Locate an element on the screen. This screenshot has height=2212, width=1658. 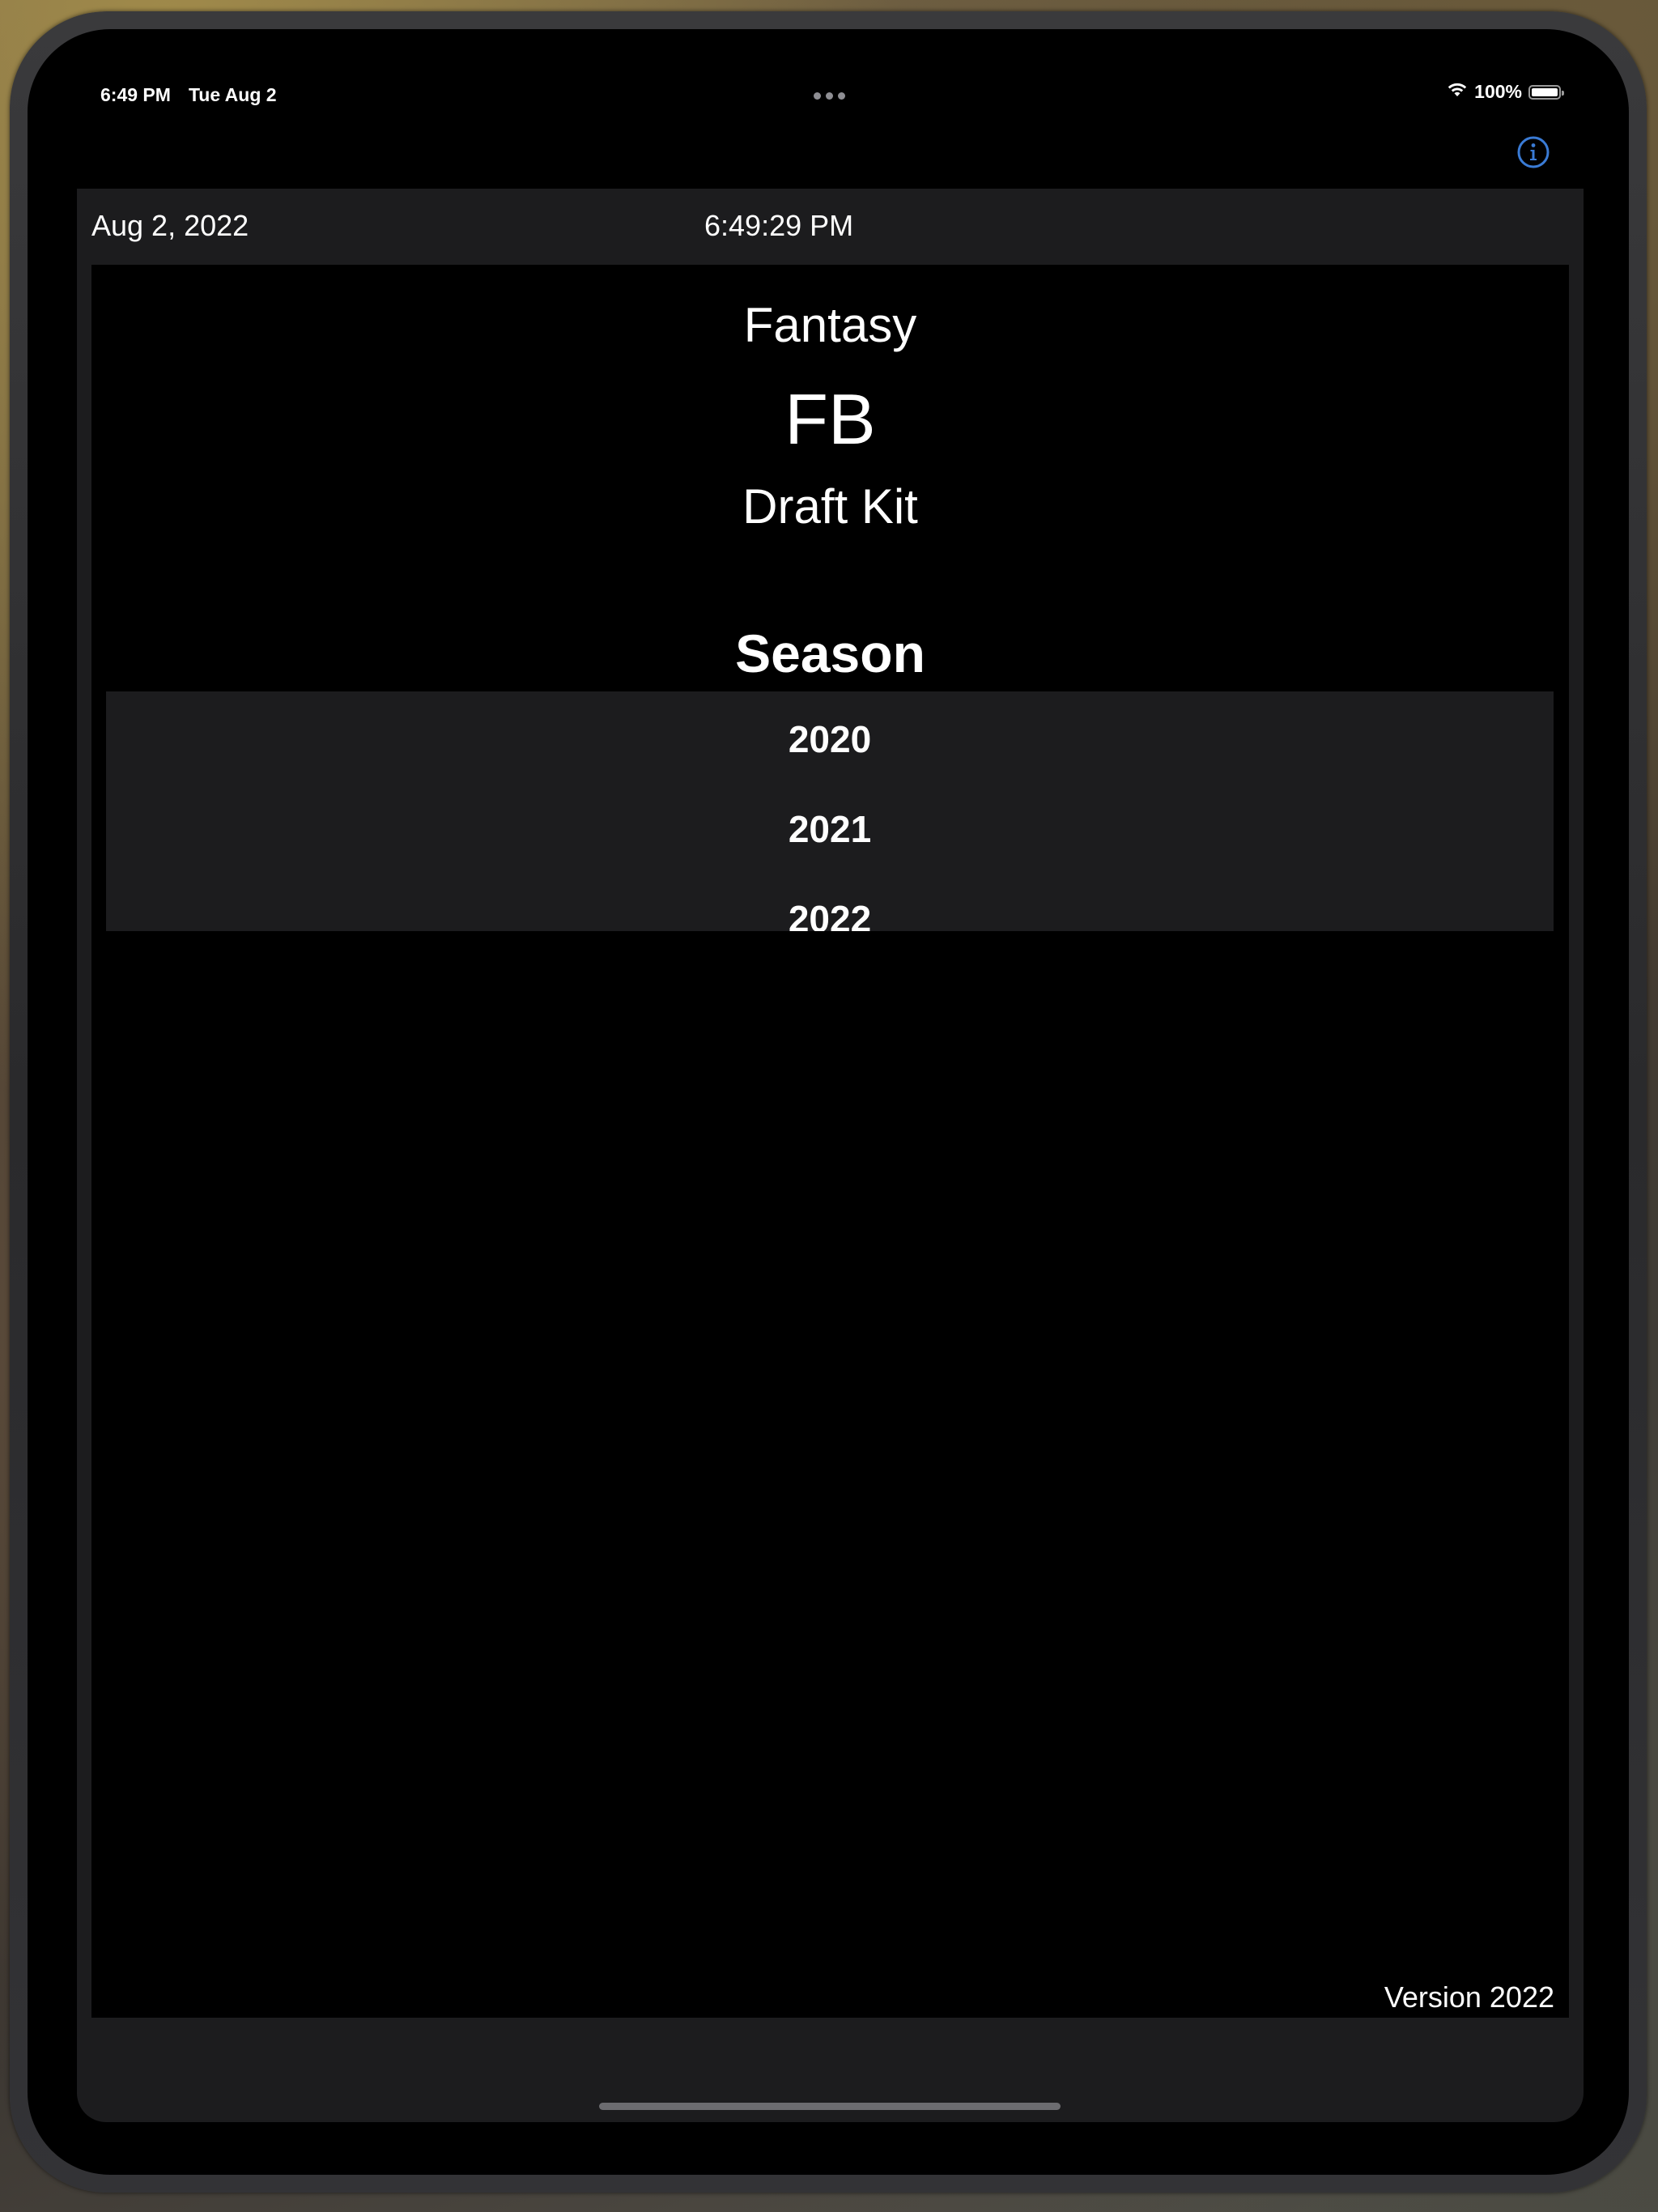
battery-level is located at coordinates (1545, 92).